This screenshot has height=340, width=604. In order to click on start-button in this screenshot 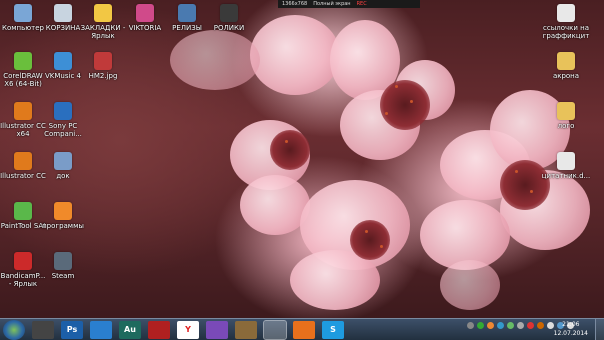, I will do `click(14, 329)`.